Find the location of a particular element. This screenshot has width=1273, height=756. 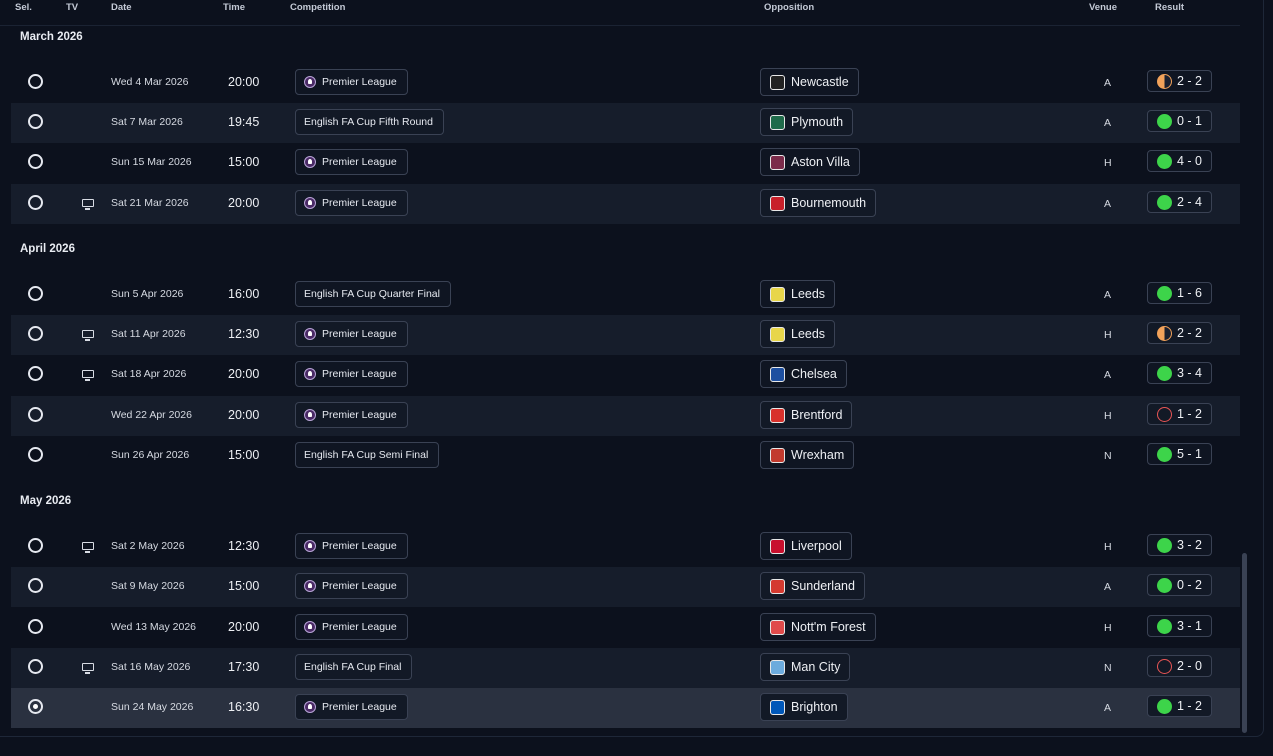

result-button: 3 - 2 is located at coordinates (1179, 545).